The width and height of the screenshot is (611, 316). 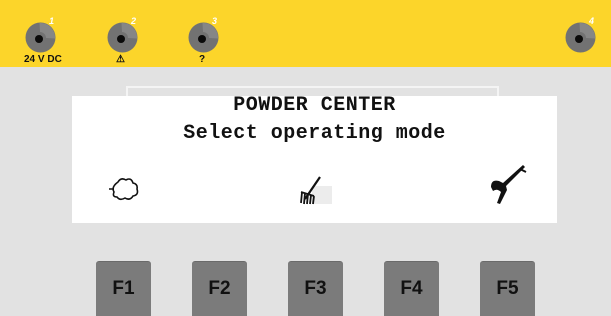 What do you see at coordinates (122, 37) in the screenshot?
I see `indicator-2-led-icon` at bounding box center [122, 37].